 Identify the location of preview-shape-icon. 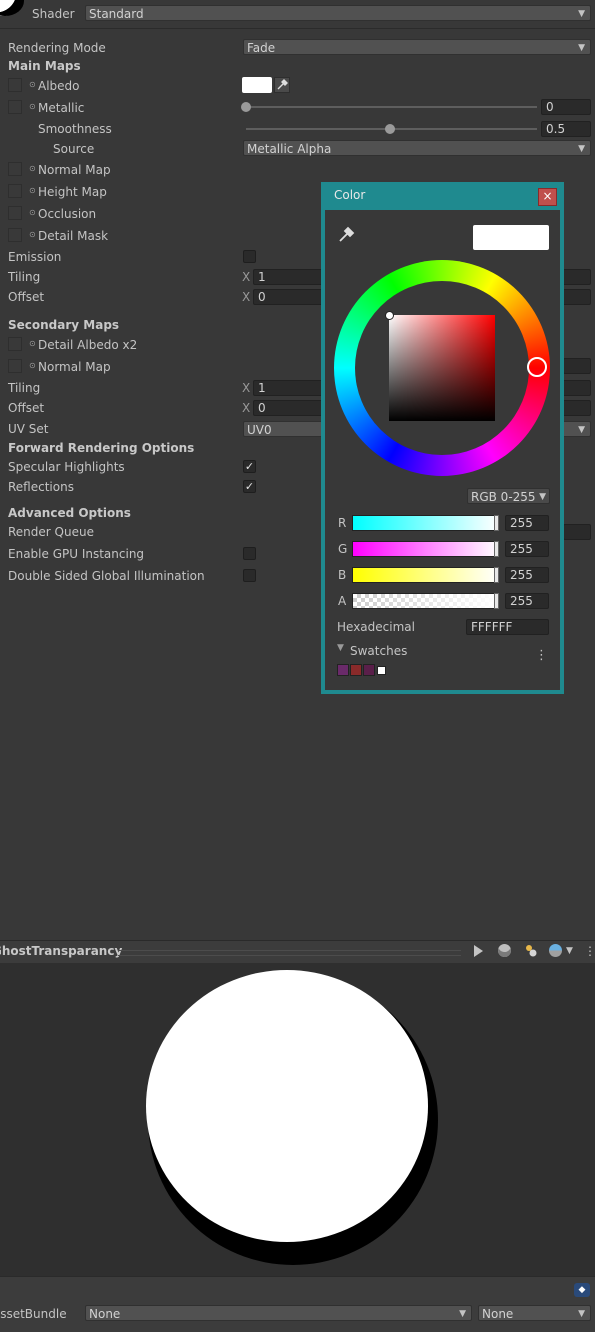
(555, 950).